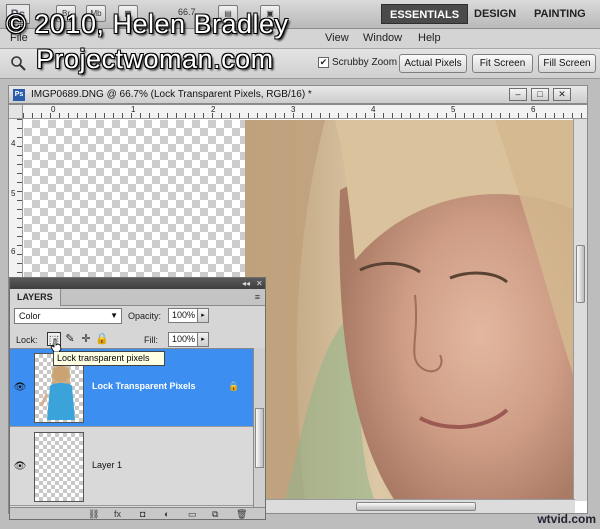  What do you see at coordinates (30, 316) in the screenshot?
I see `blend-mode-value: Color` at bounding box center [30, 316].